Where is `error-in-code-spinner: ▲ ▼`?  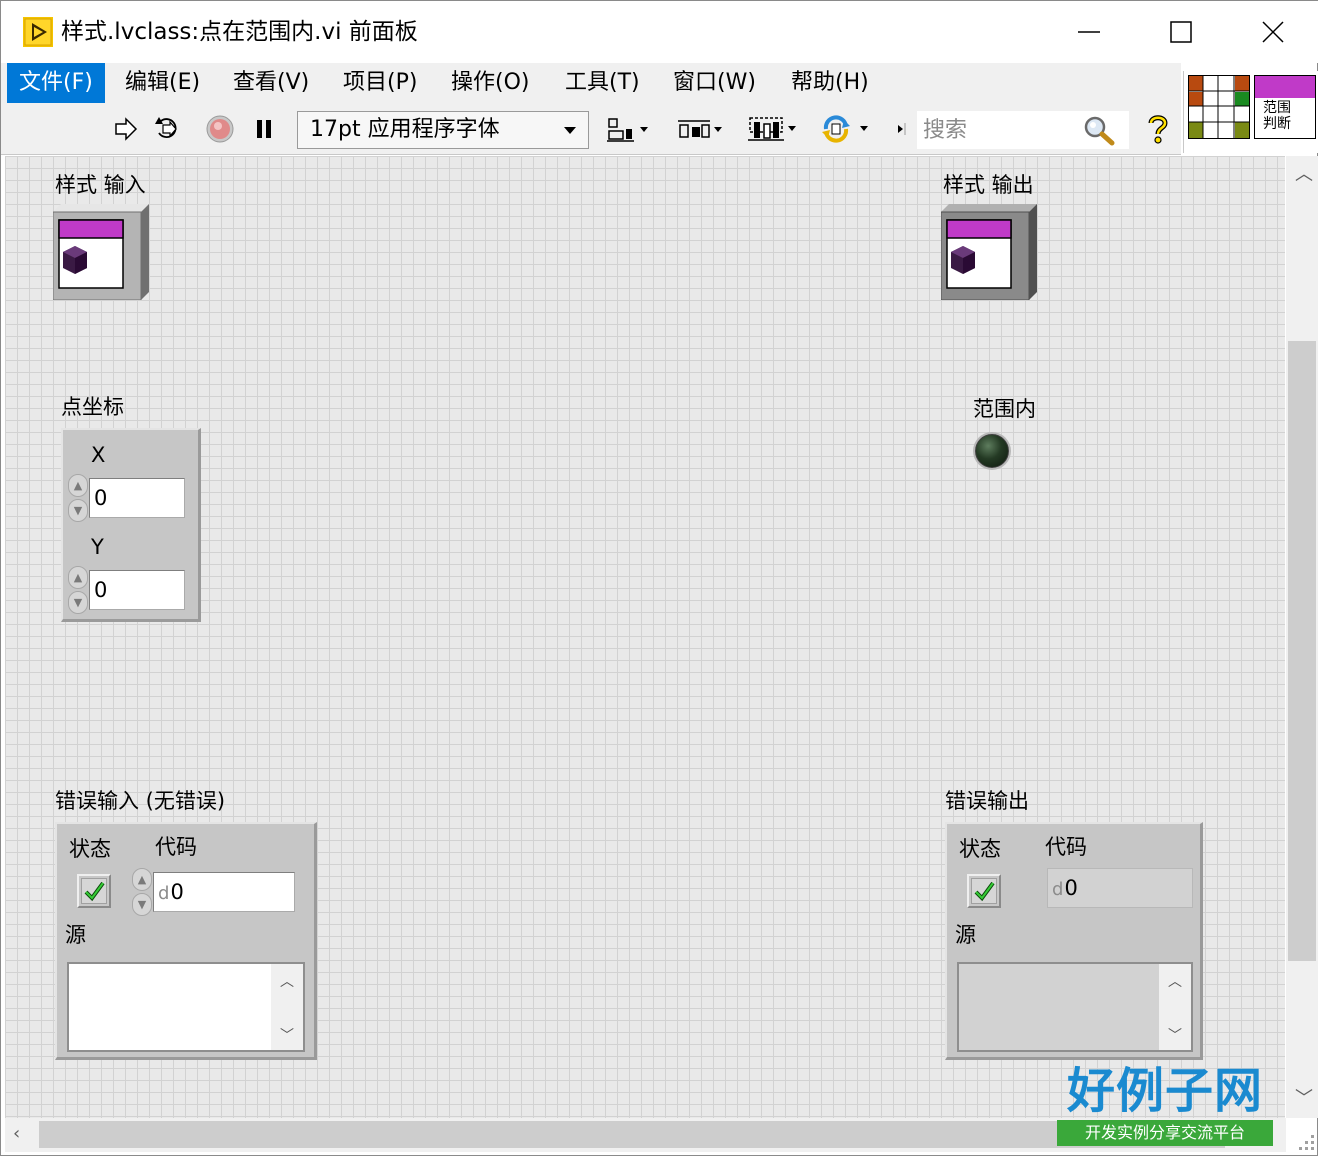
error-in-code-spinner: ▲ ▼ is located at coordinates (142, 892).